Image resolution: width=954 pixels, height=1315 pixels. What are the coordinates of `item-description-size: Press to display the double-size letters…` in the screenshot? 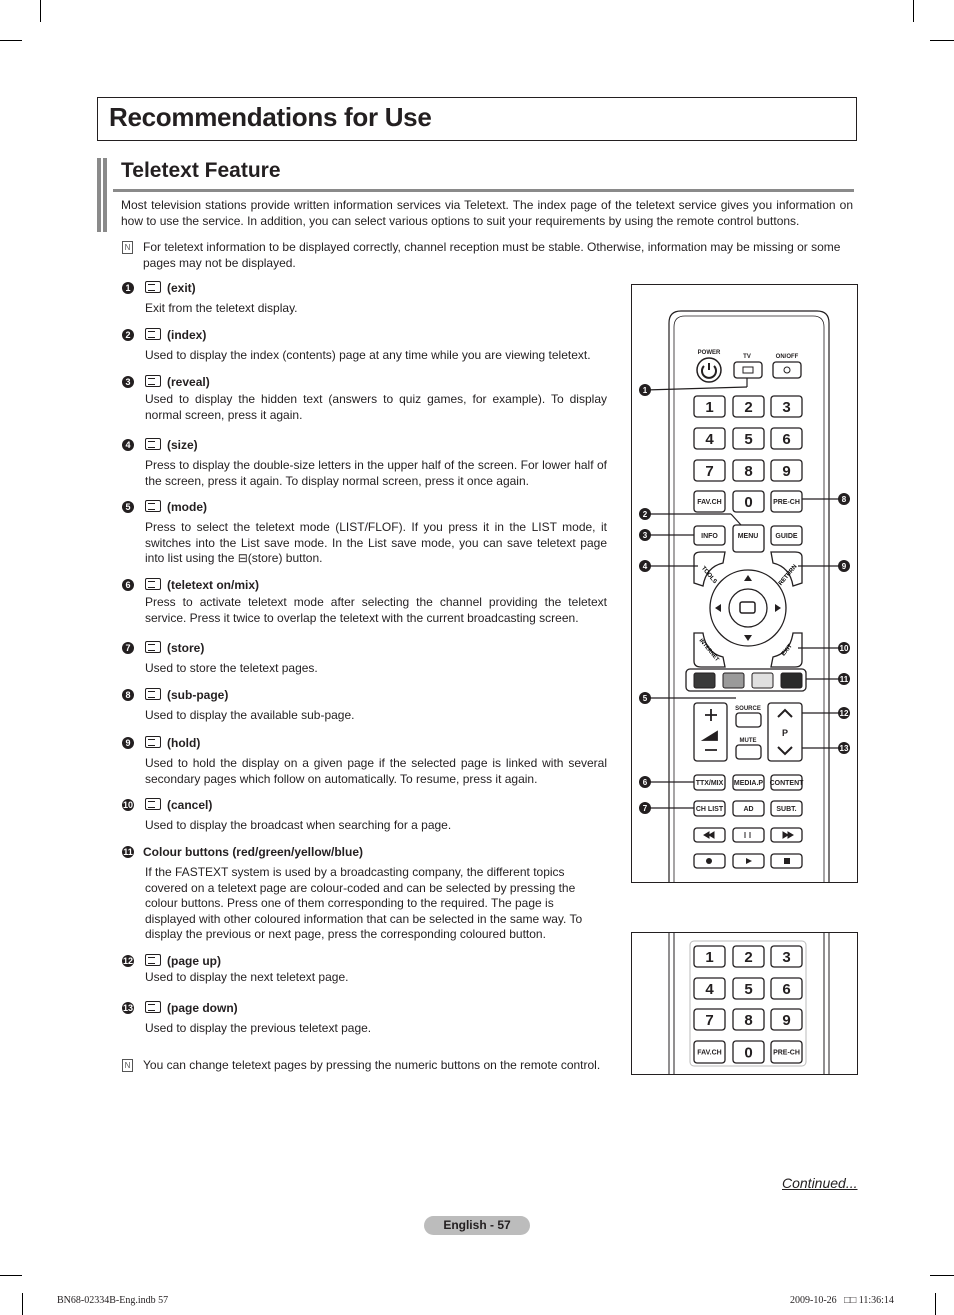 It's located at (376, 473).